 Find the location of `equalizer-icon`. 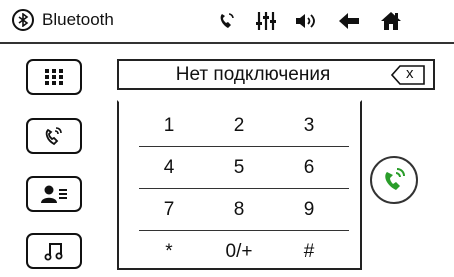

equalizer-icon is located at coordinates (266, 21).